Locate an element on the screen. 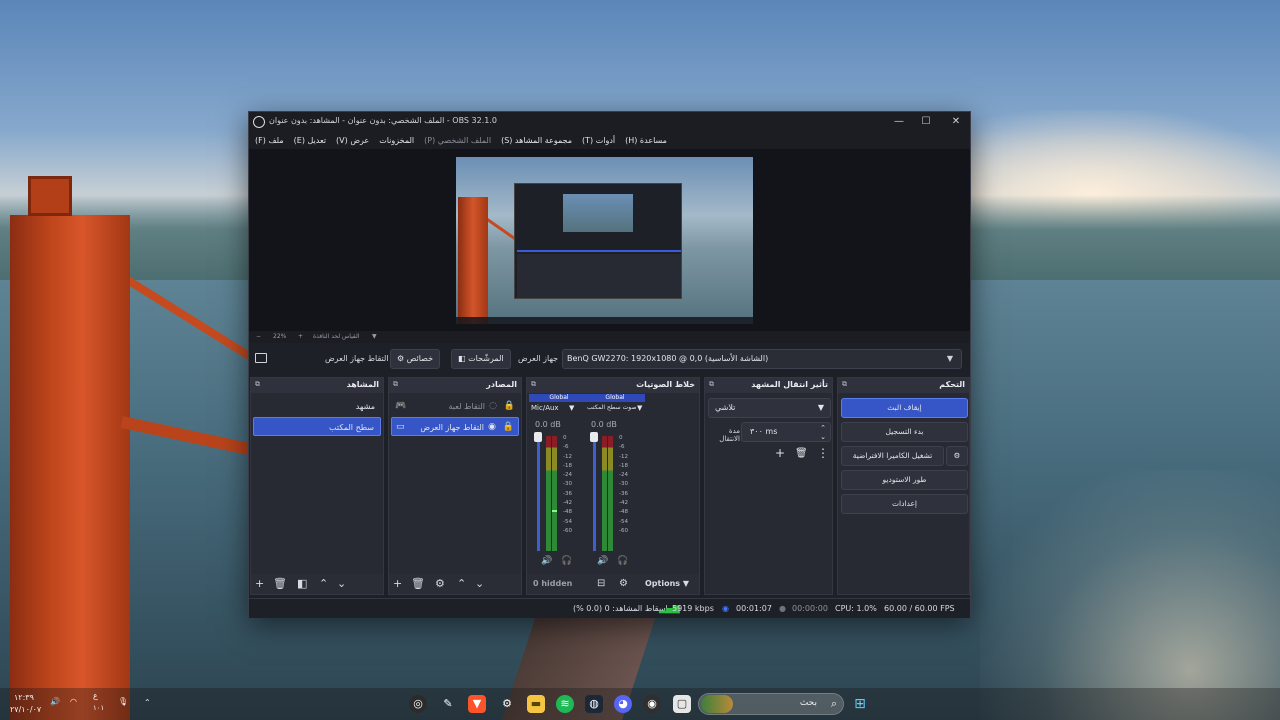  zoom-out-button: − is located at coordinates (258, 336).